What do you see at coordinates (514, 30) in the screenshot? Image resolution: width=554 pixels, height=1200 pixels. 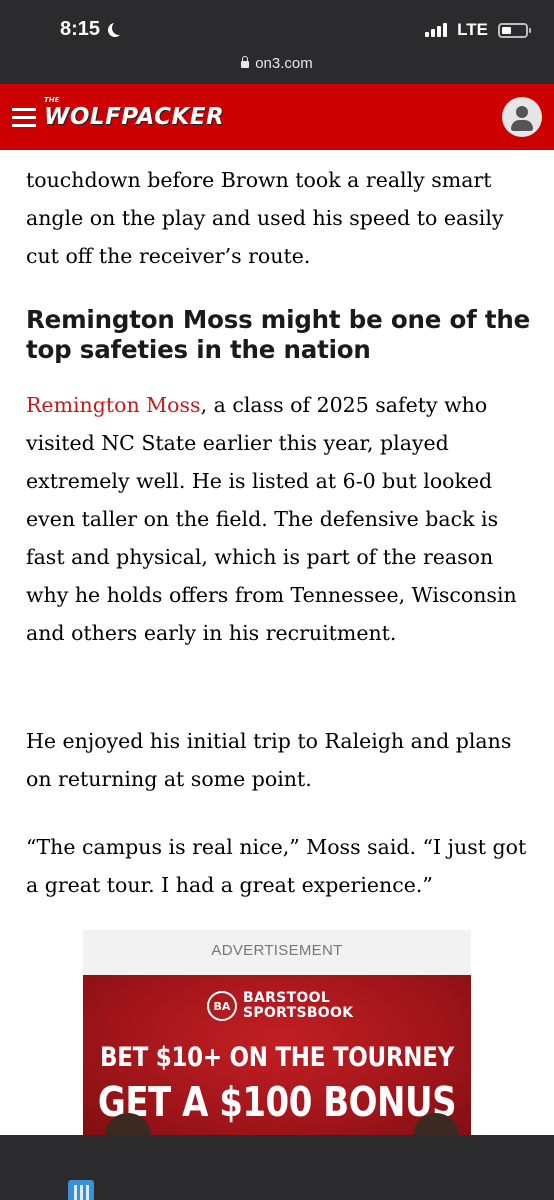 I see `battery-icon` at bounding box center [514, 30].